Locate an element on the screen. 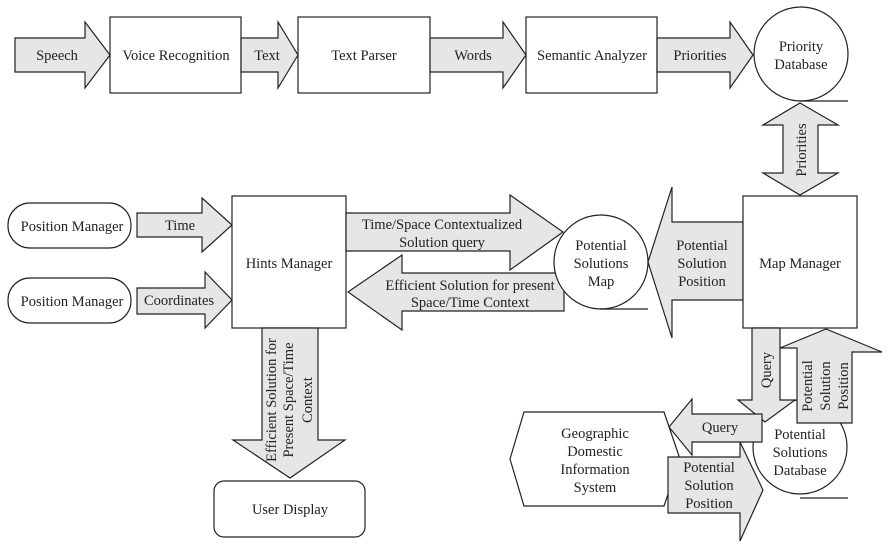 This screenshot has width=890, height=546. node-map-manager: Map Manager is located at coordinates (800, 262).